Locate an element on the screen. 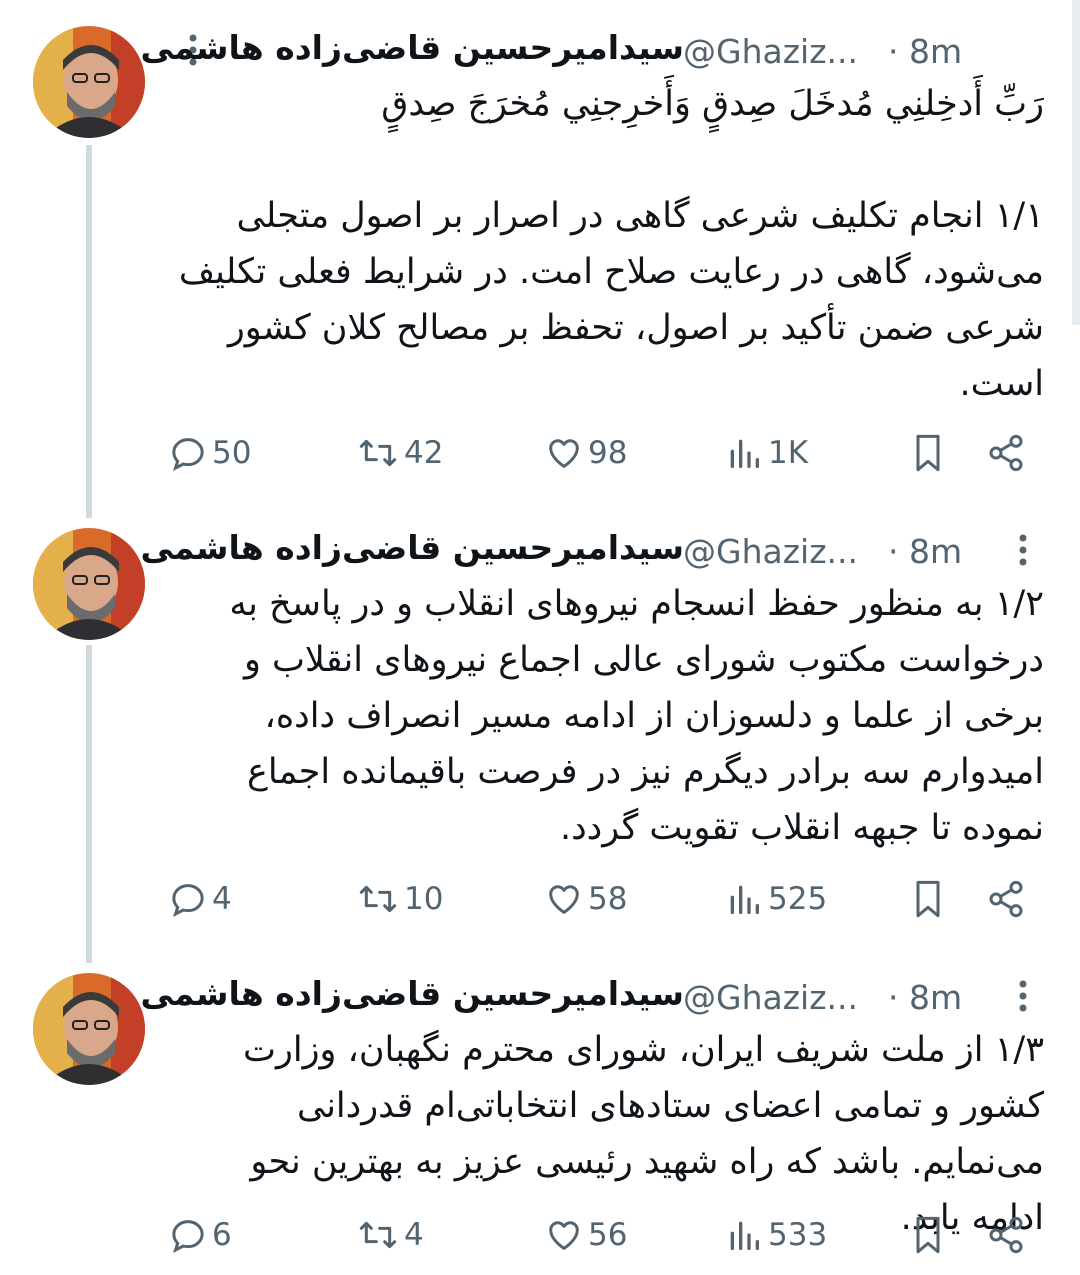 This screenshot has width=1080, height=1275. action-bar: 6 4 56 533 is located at coordinates (604, 1235).